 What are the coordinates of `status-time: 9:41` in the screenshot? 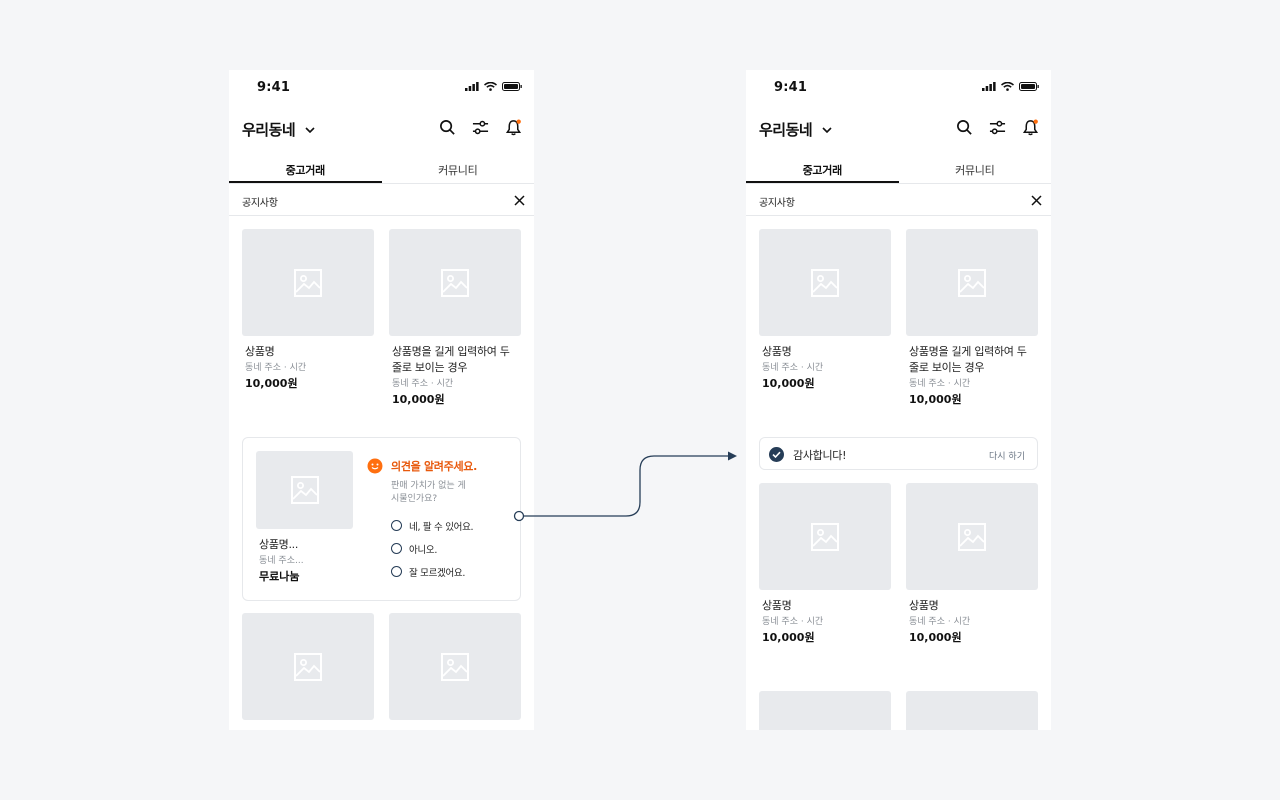 It's located at (274, 87).